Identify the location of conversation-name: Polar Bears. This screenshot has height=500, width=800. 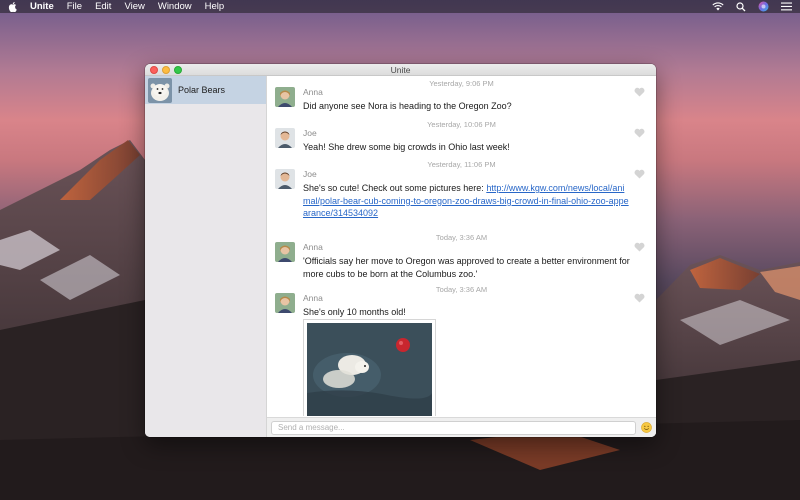
(202, 90).